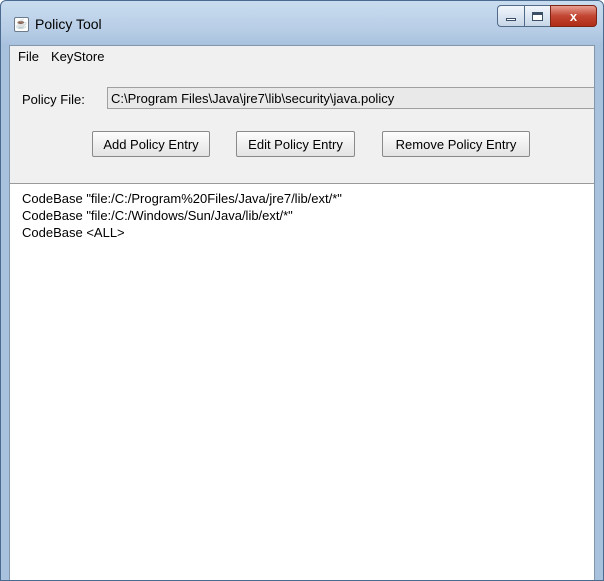 Image resolution: width=604 pixels, height=581 pixels. Describe the element at coordinates (295, 144) in the screenshot. I see `edit-policy-entry-button: Edit Policy Entry` at that location.